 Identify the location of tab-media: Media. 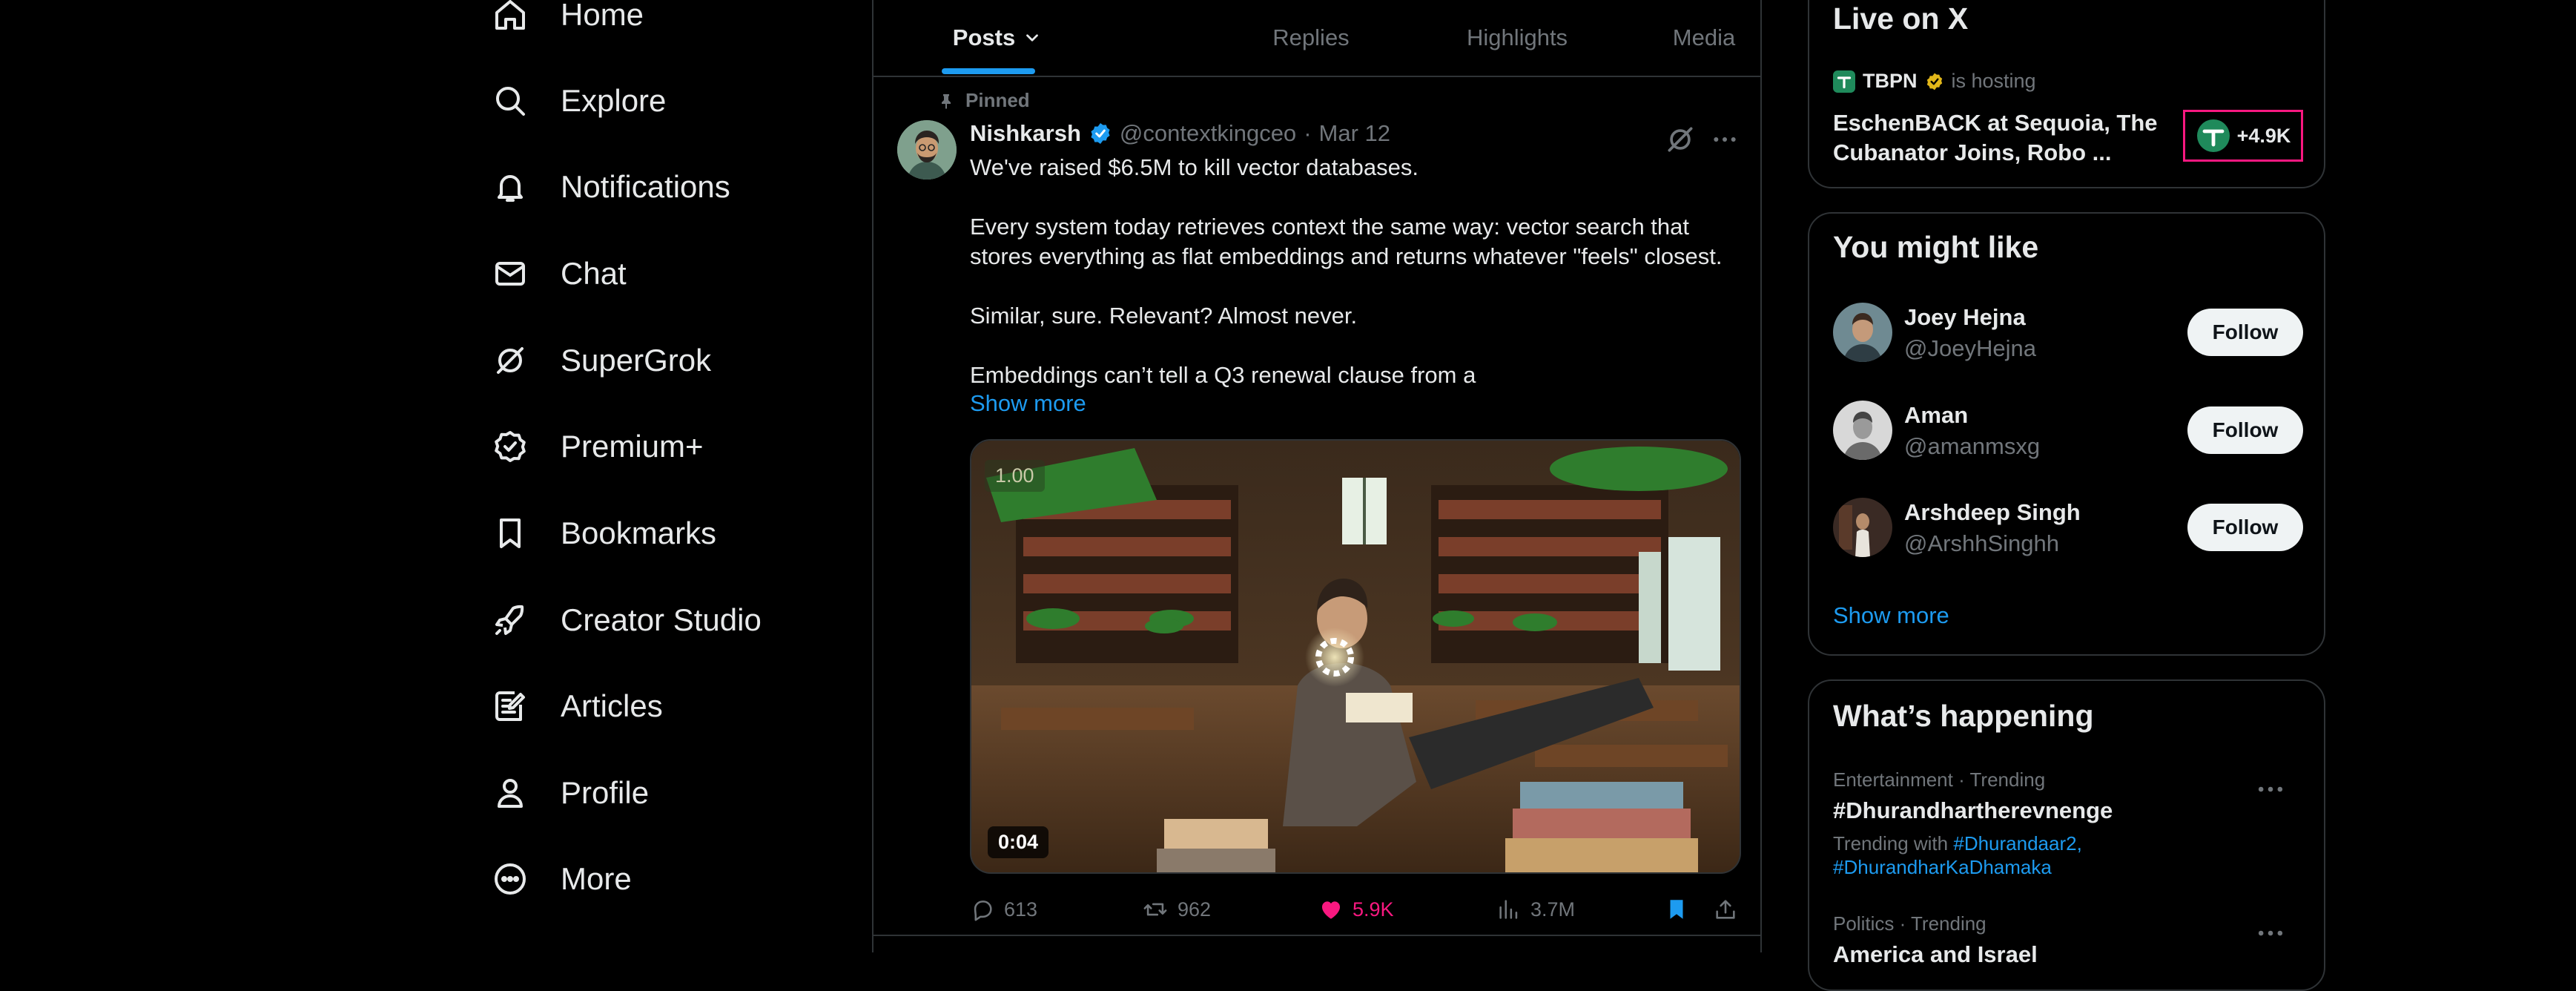
(1703, 38).